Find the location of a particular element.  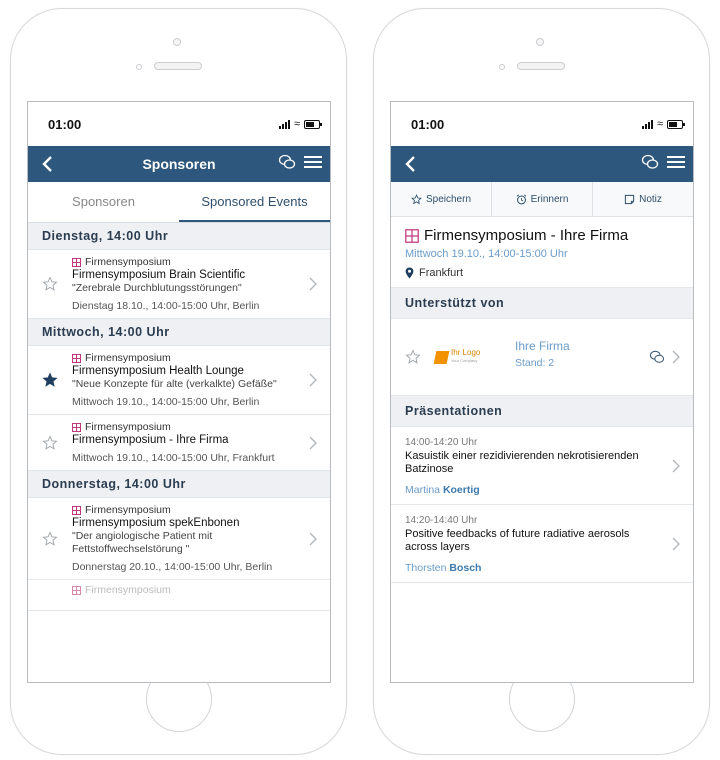

event-title: Firmensymposium - Ihre Firma is located at coordinates (150, 440).